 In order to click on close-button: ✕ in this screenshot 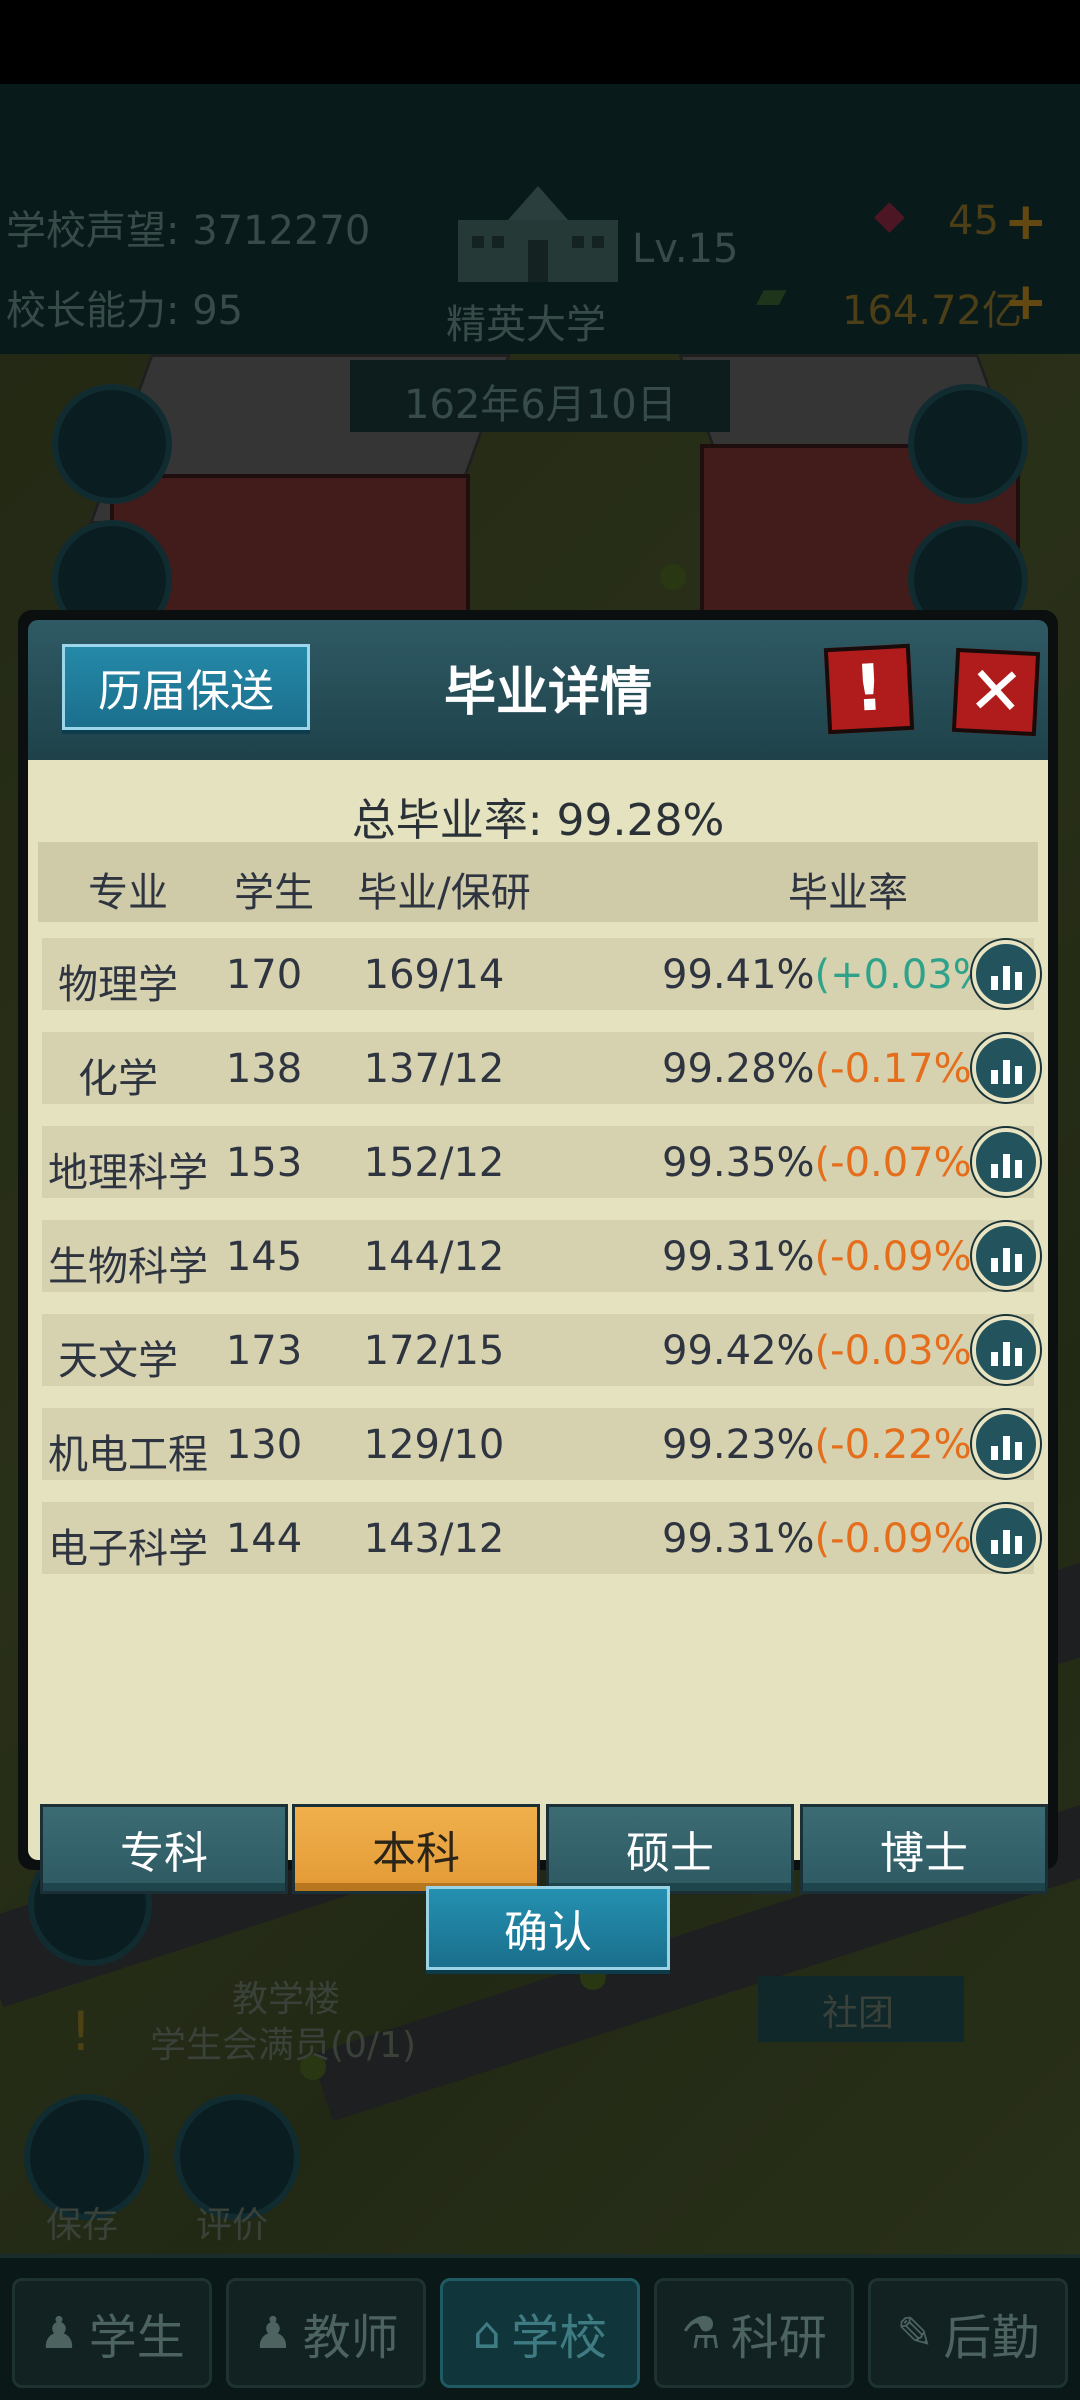, I will do `click(996, 692)`.